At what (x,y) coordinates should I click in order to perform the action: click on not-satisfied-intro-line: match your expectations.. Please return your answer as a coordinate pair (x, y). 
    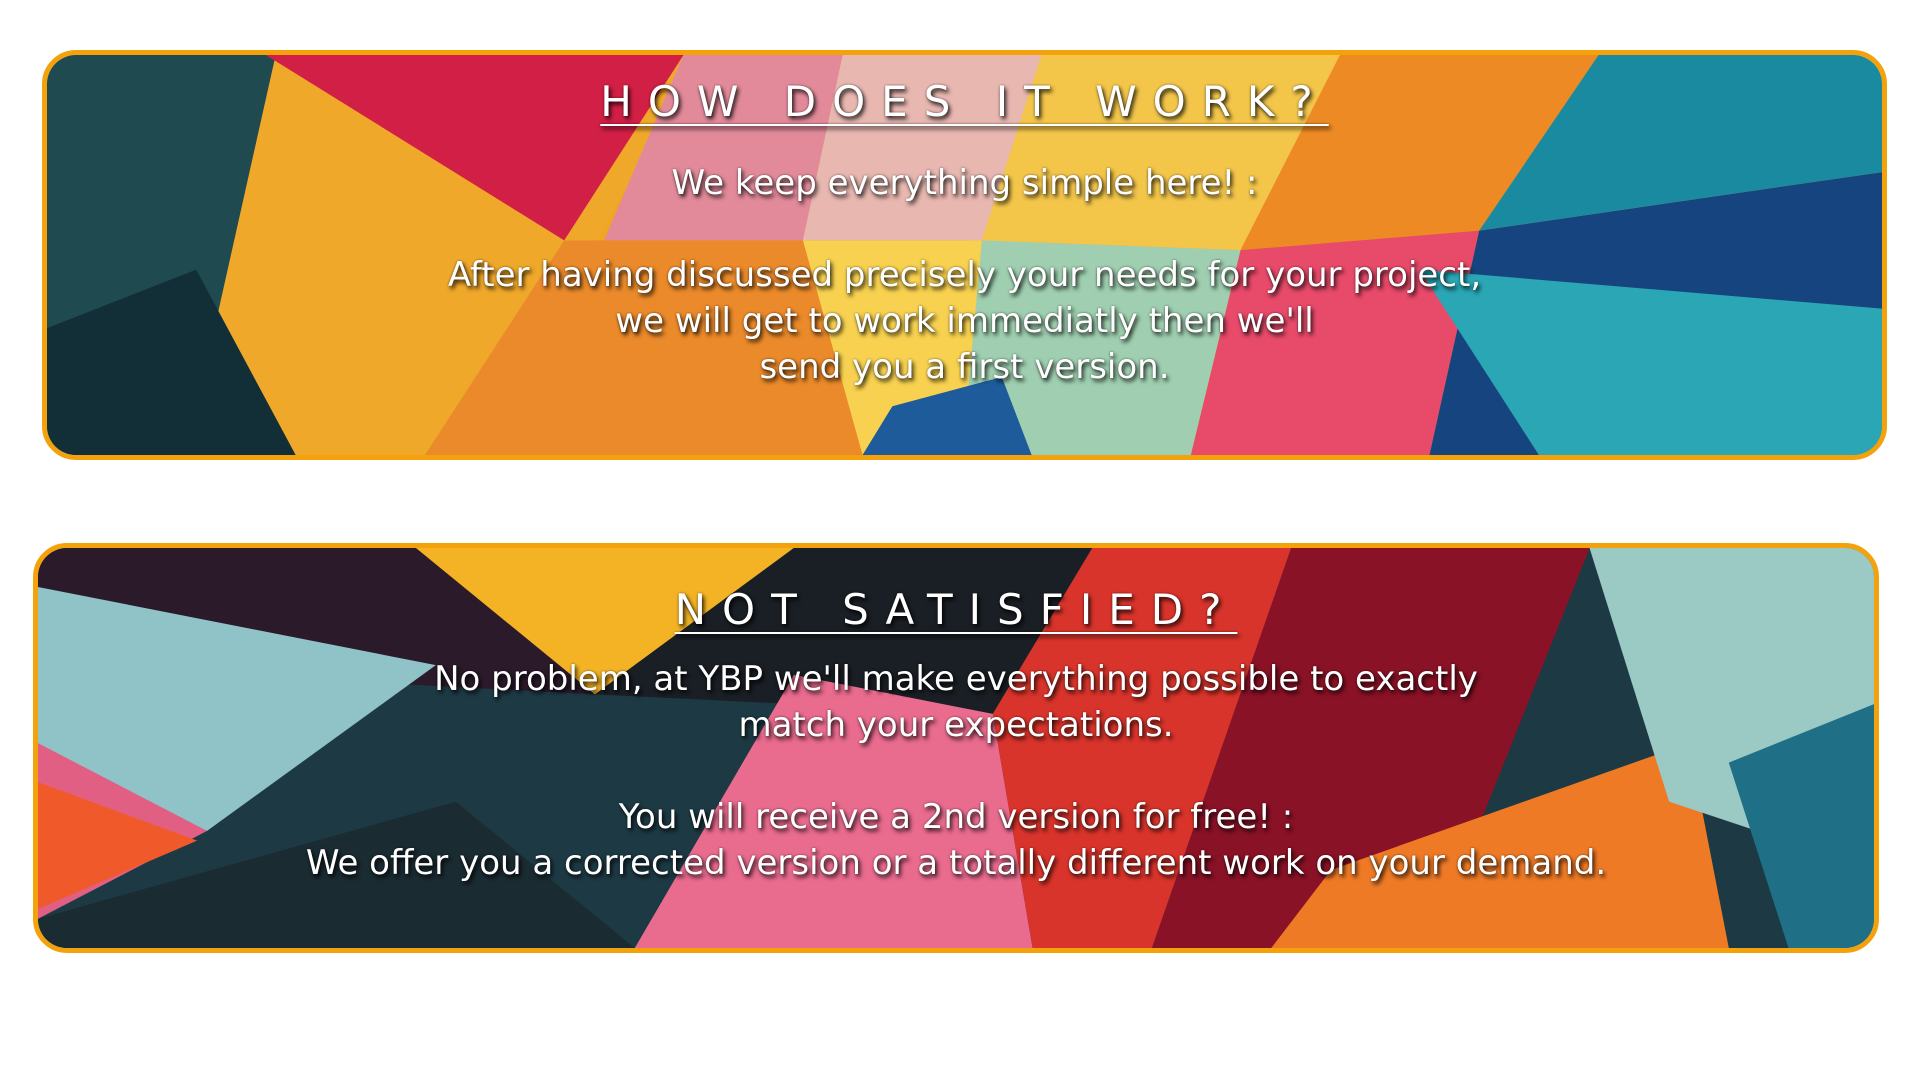
    Looking at the image, I should click on (956, 725).